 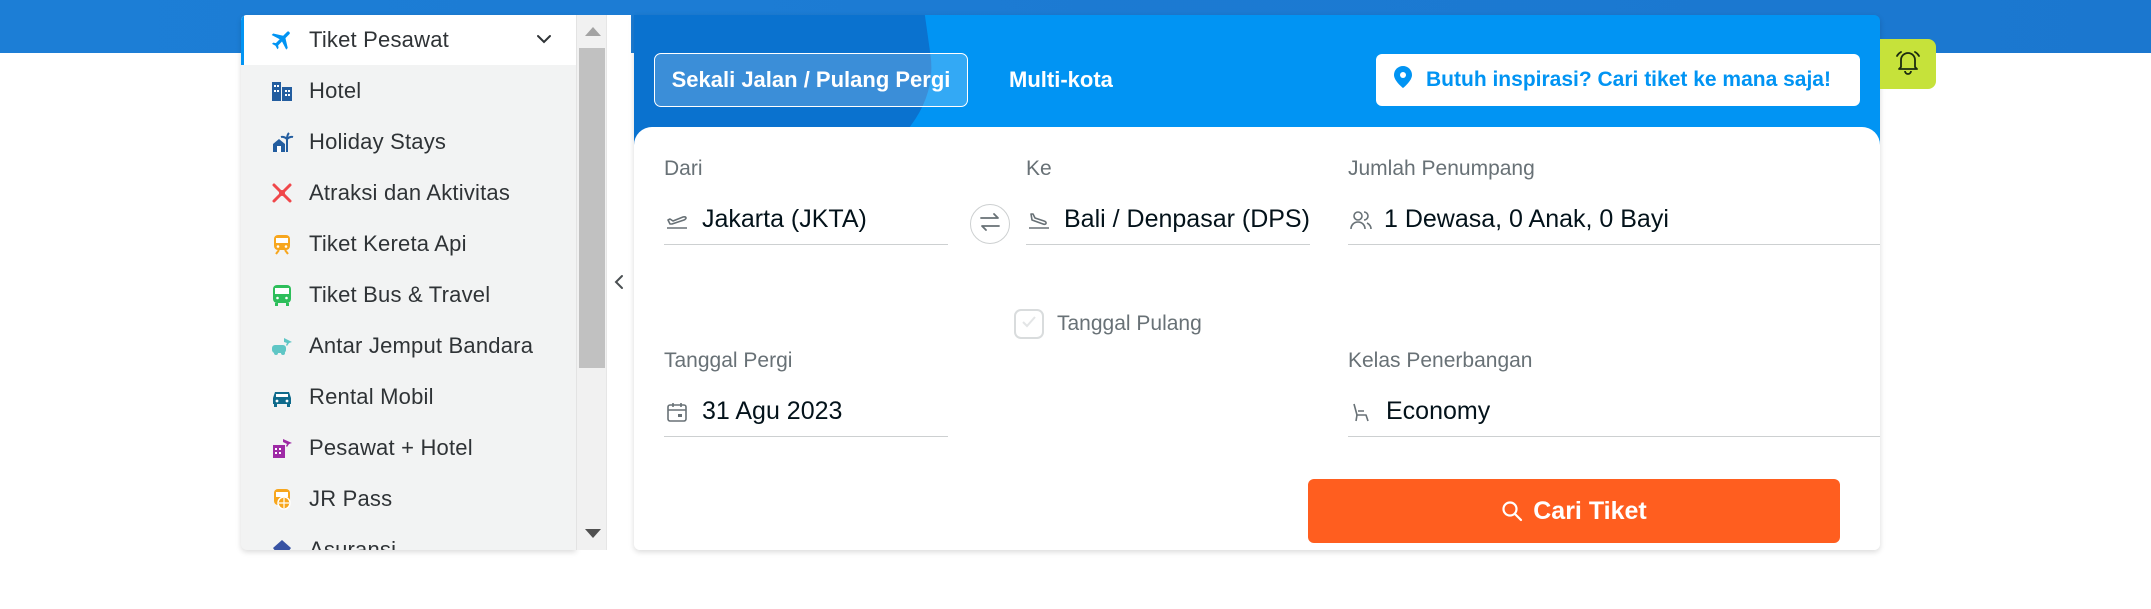 I want to click on bus-icon, so click(x=282, y=295).